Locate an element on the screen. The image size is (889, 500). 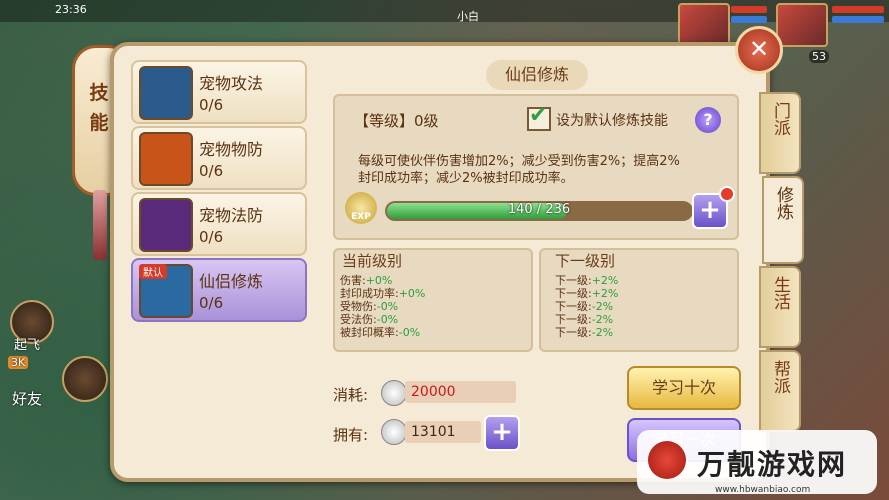
own-label: 拥有: is located at coordinates (351, 435).